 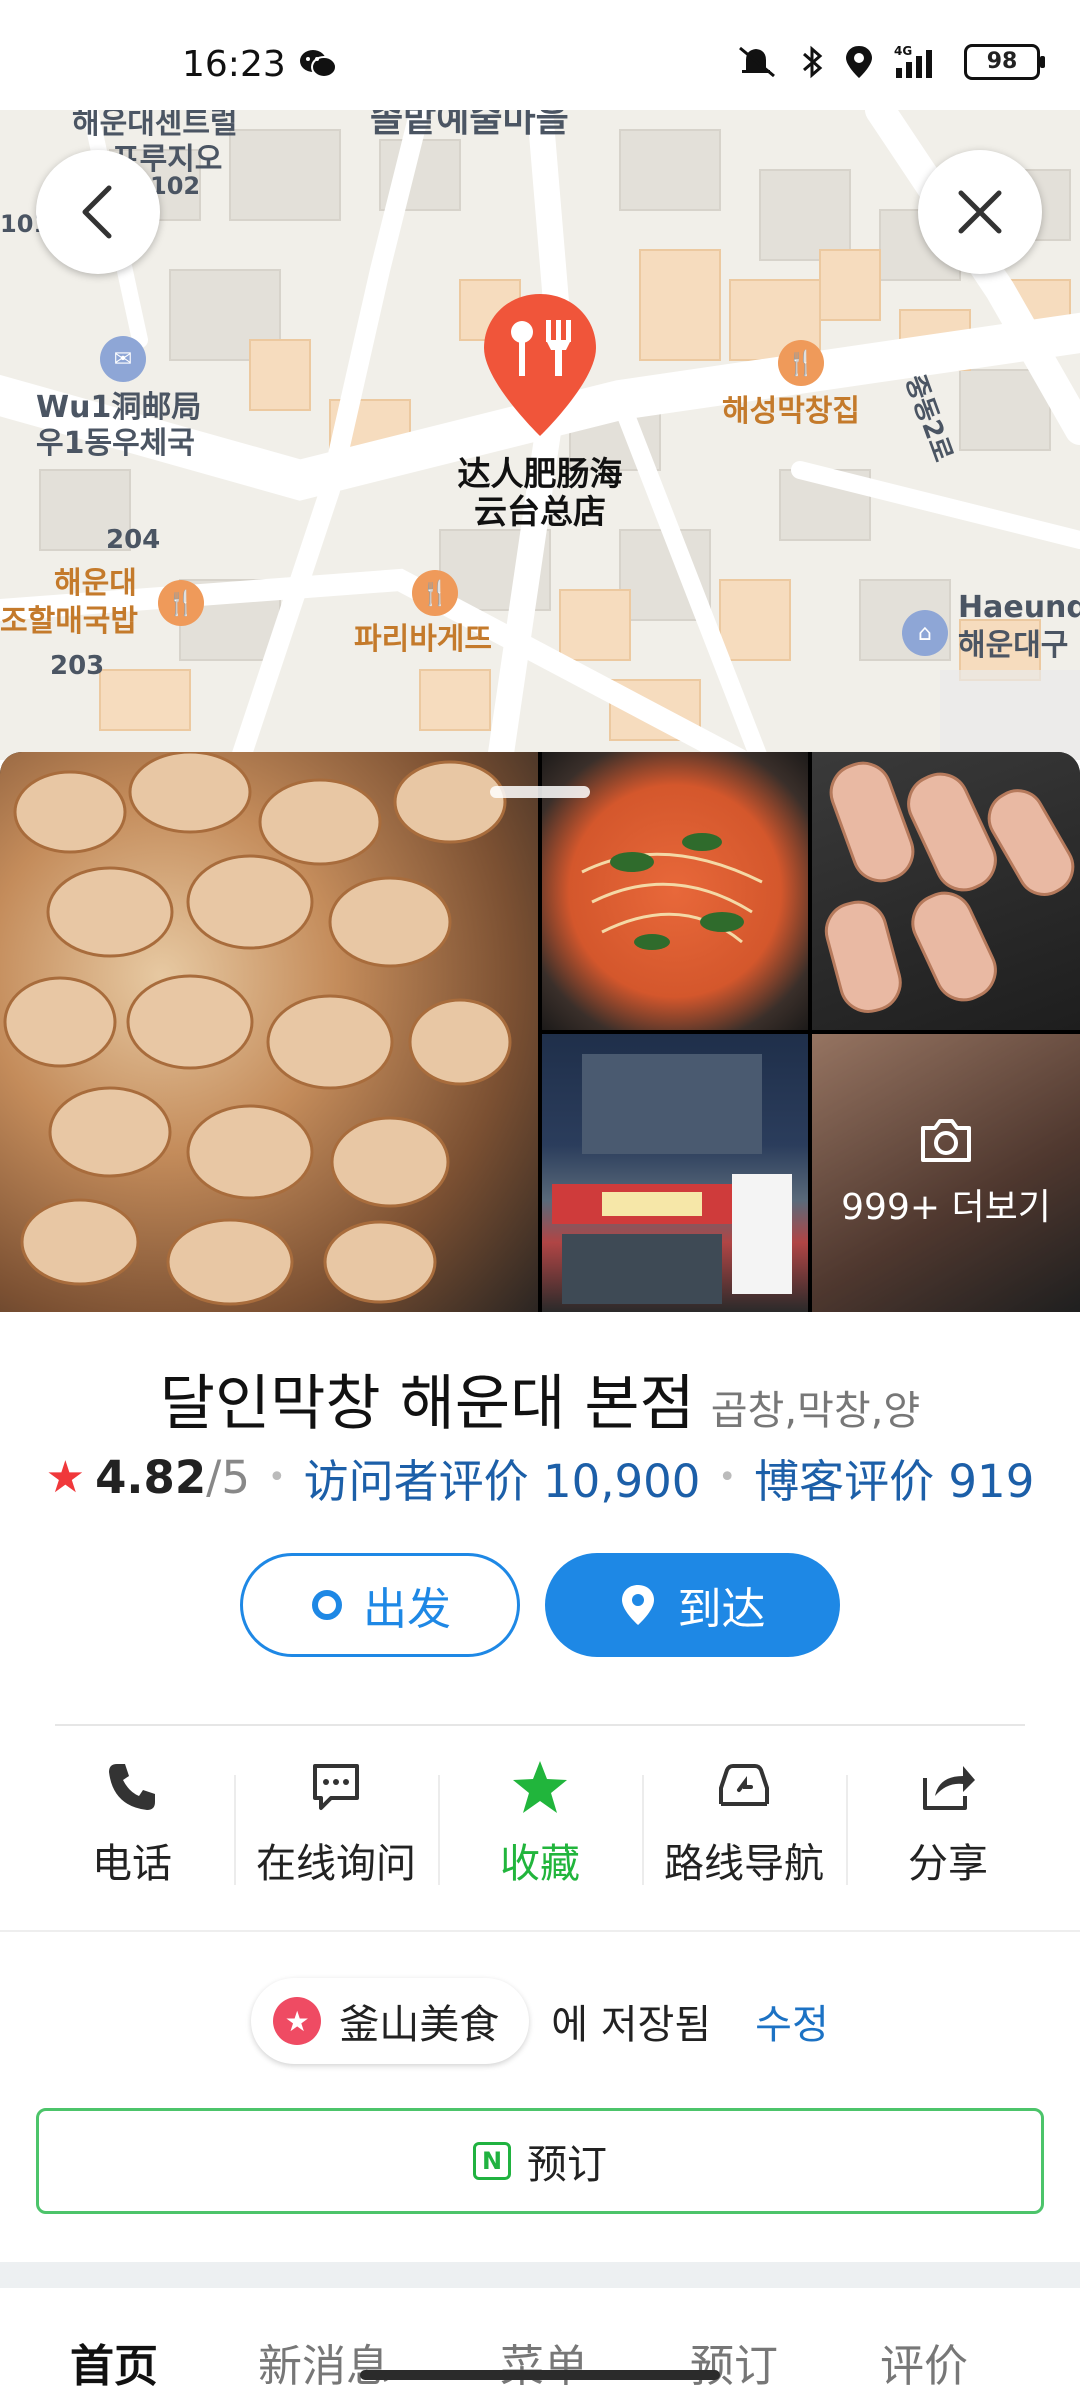 What do you see at coordinates (297, 2021) in the screenshot?
I see `saved-star-icon: ★` at bounding box center [297, 2021].